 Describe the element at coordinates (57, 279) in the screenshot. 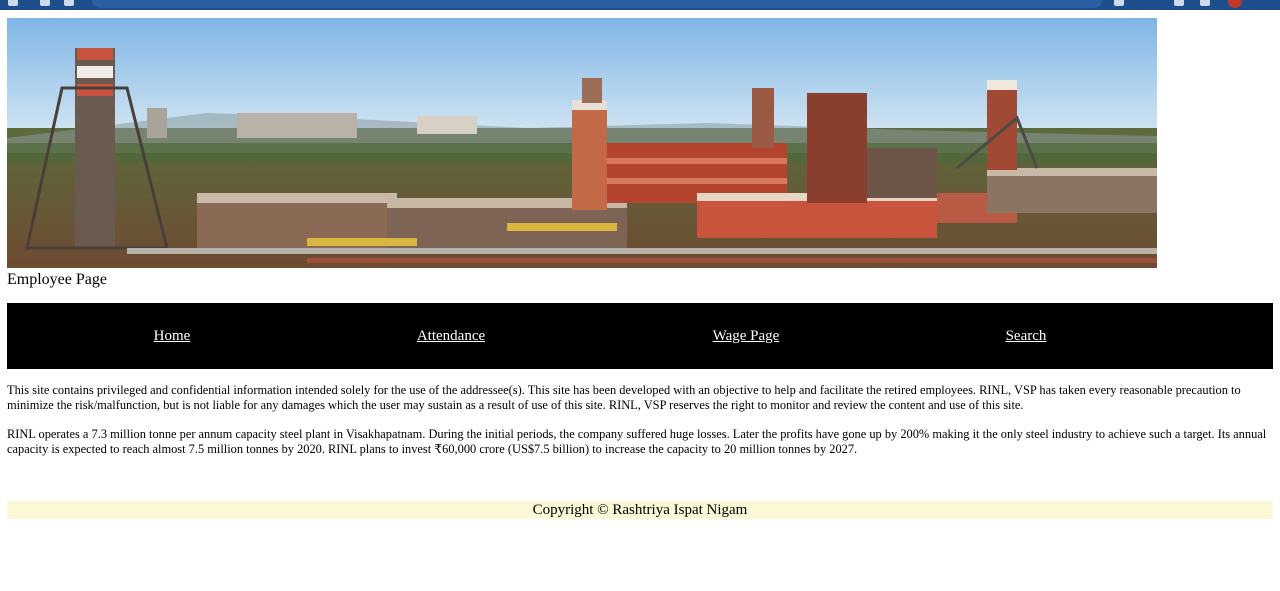

I see `page-title: Employee Page` at that location.